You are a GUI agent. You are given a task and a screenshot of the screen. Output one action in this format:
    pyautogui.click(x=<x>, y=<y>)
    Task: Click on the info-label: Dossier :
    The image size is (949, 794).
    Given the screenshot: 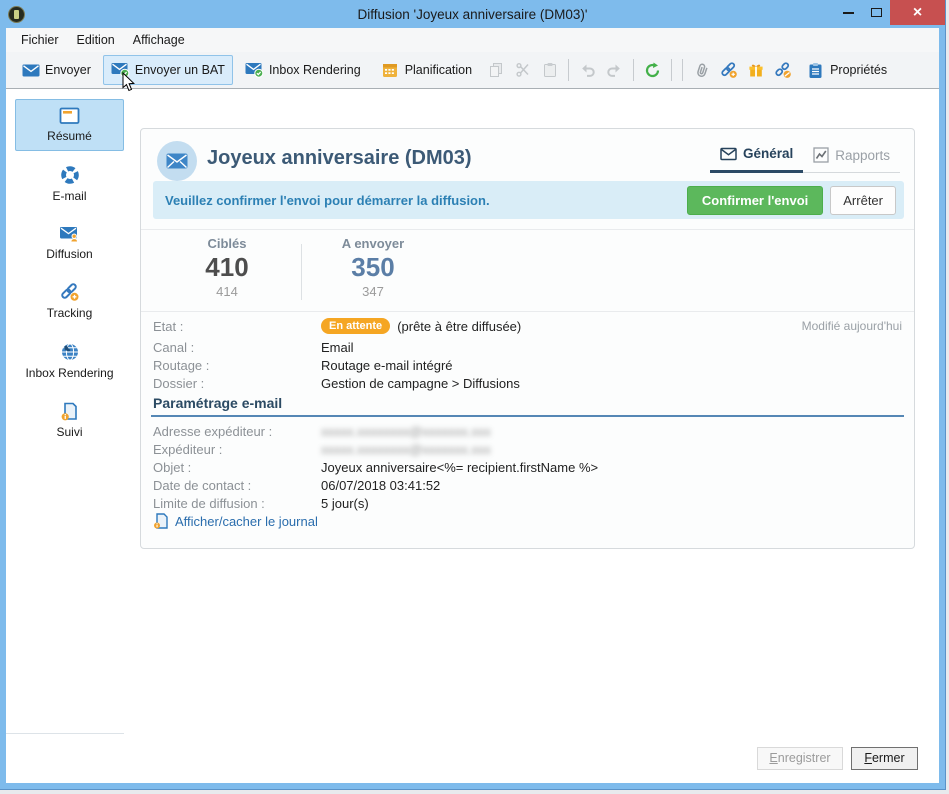 What is the action you would take?
    pyautogui.click(x=179, y=383)
    